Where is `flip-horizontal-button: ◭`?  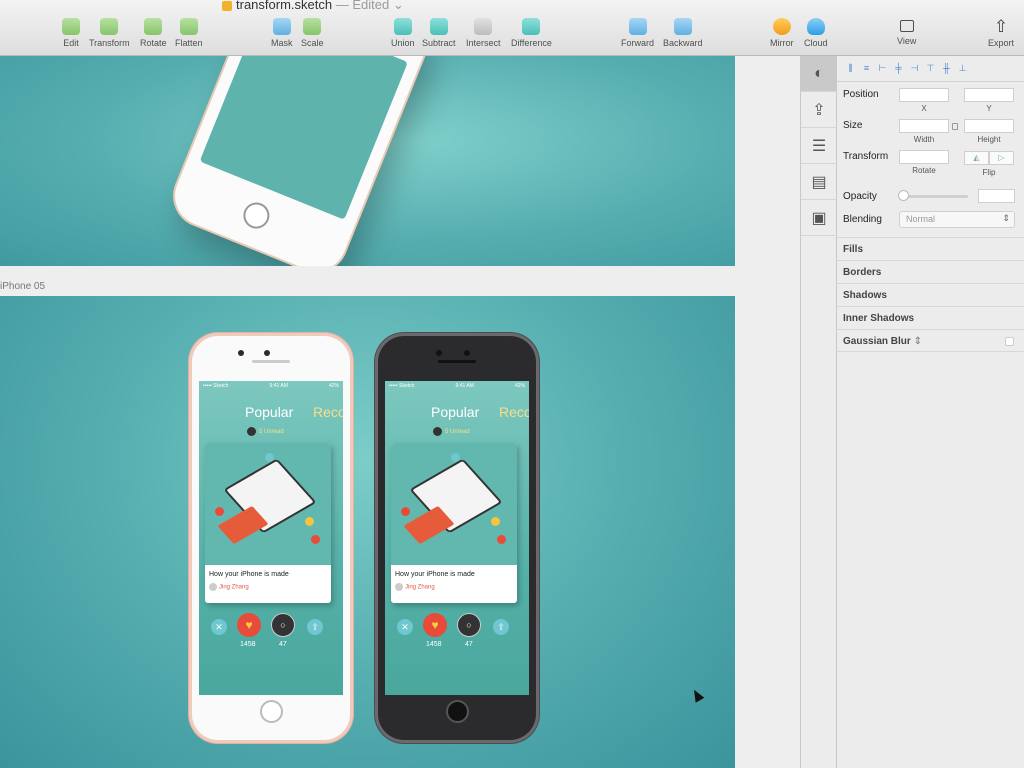
flip-horizontal-button: ◭ is located at coordinates (976, 158).